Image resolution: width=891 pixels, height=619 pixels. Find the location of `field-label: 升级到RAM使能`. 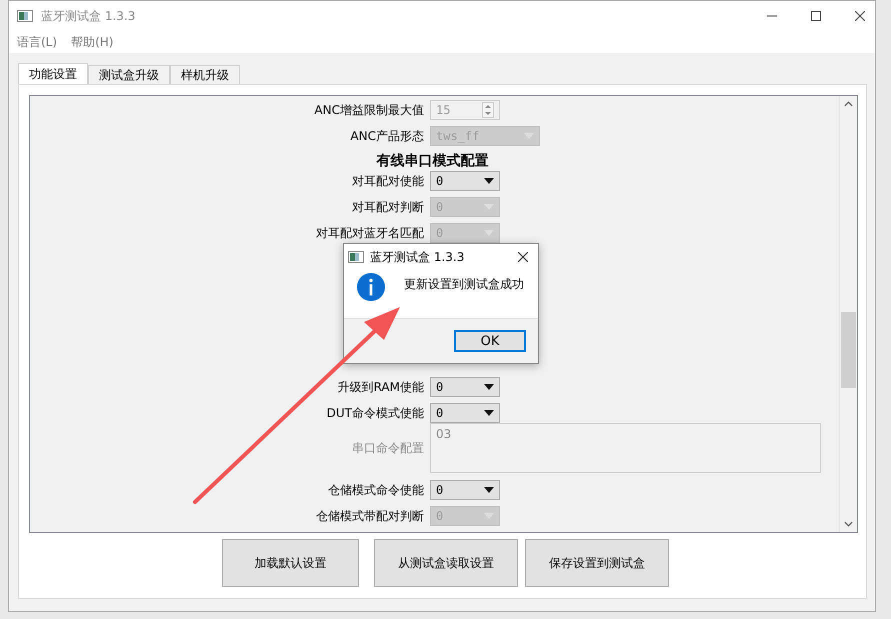

field-label: 升级到RAM使能 is located at coordinates (380, 387).